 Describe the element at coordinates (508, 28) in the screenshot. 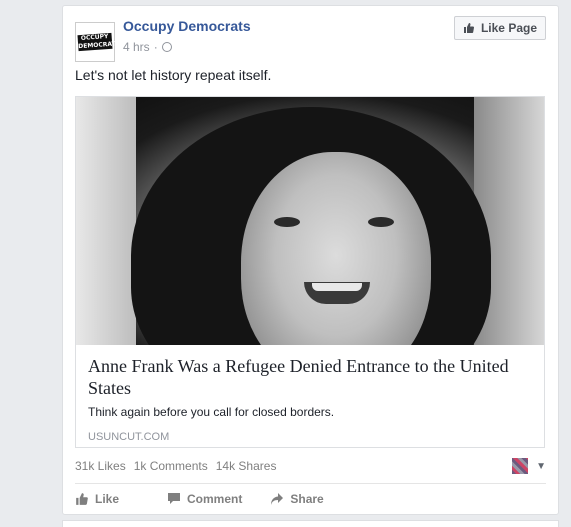

I see `like-page-label: Like Page` at that location.